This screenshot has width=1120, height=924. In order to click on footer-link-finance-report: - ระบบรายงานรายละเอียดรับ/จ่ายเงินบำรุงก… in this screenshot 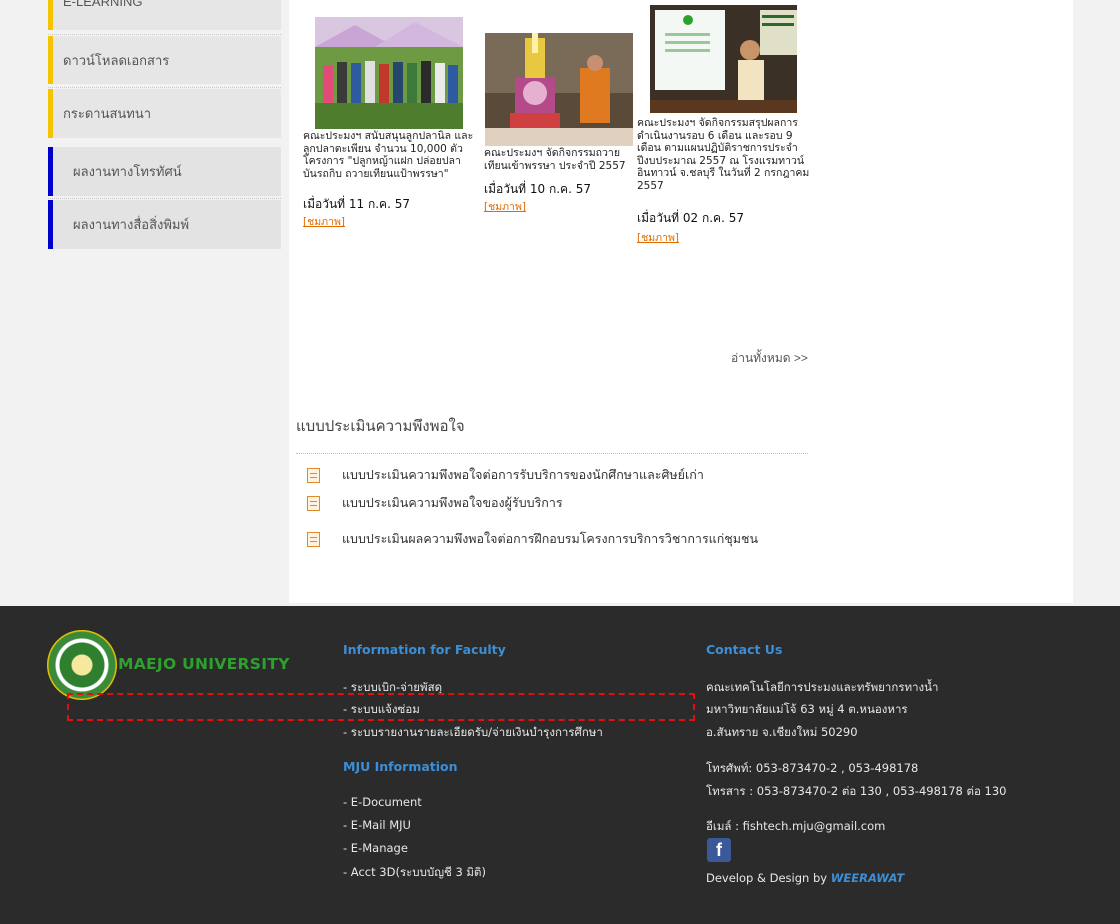, I will do `click(473, 733)`.